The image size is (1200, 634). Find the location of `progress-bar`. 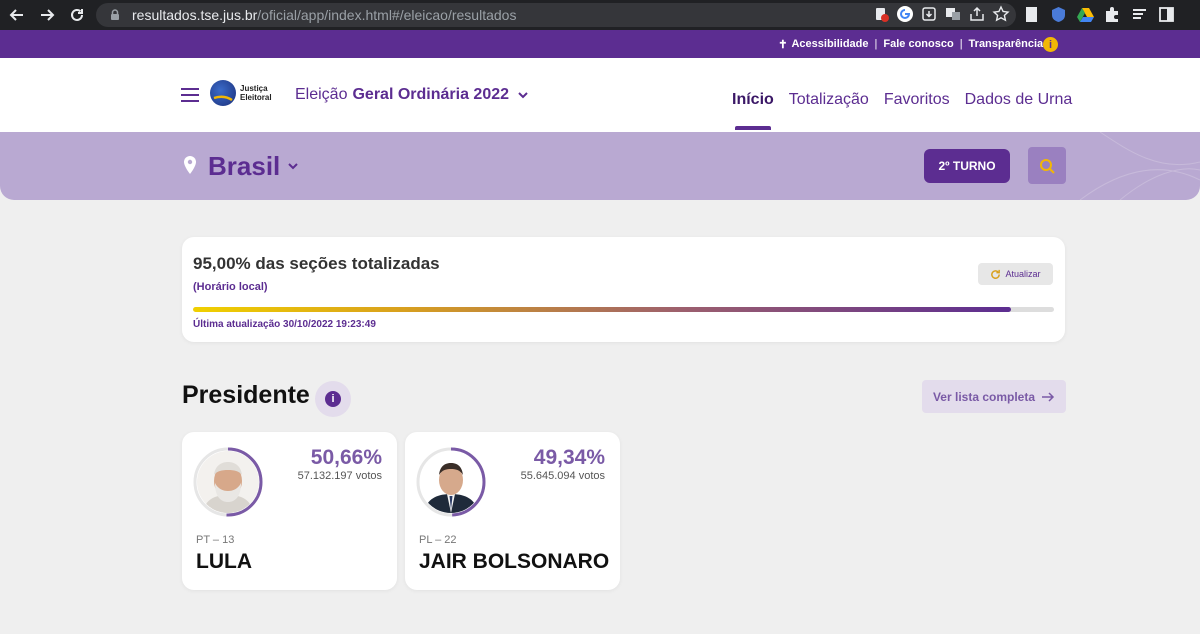

progress-bar is located at coordinates (623, 309).